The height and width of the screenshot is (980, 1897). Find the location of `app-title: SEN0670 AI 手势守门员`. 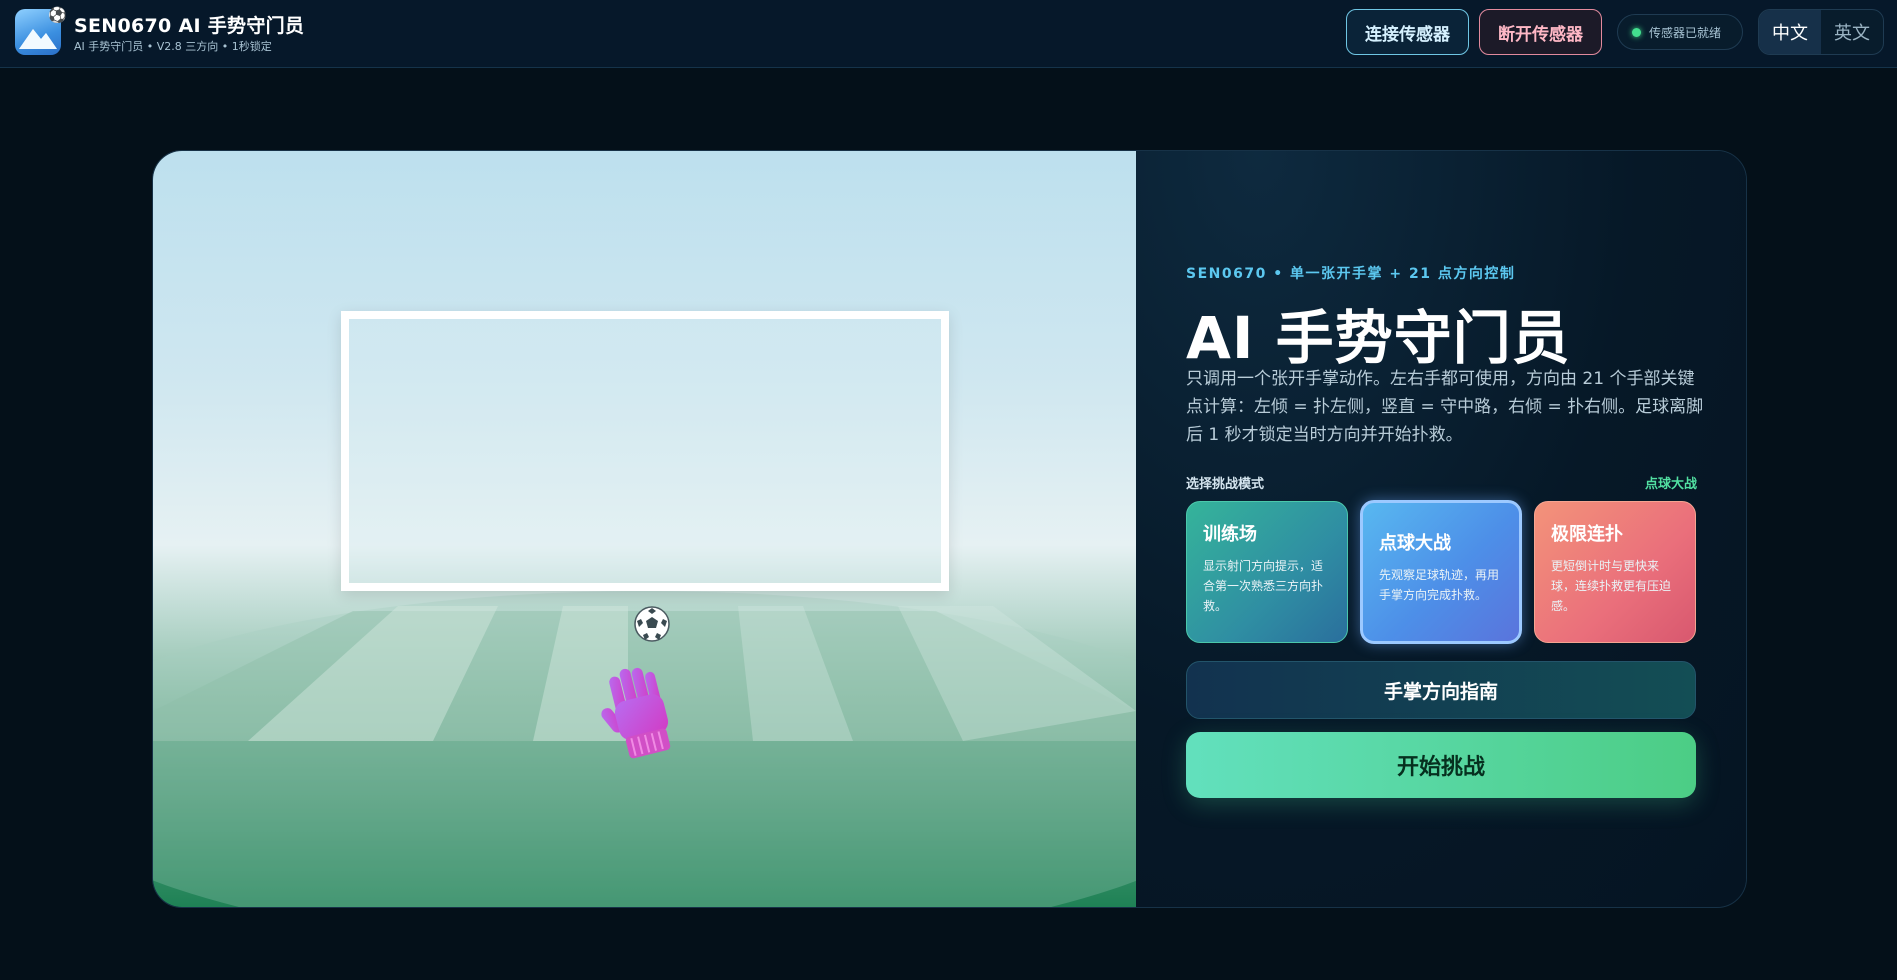

app-title: SEN0670 AI 手势守门员 is located at coordinates (189, 26).